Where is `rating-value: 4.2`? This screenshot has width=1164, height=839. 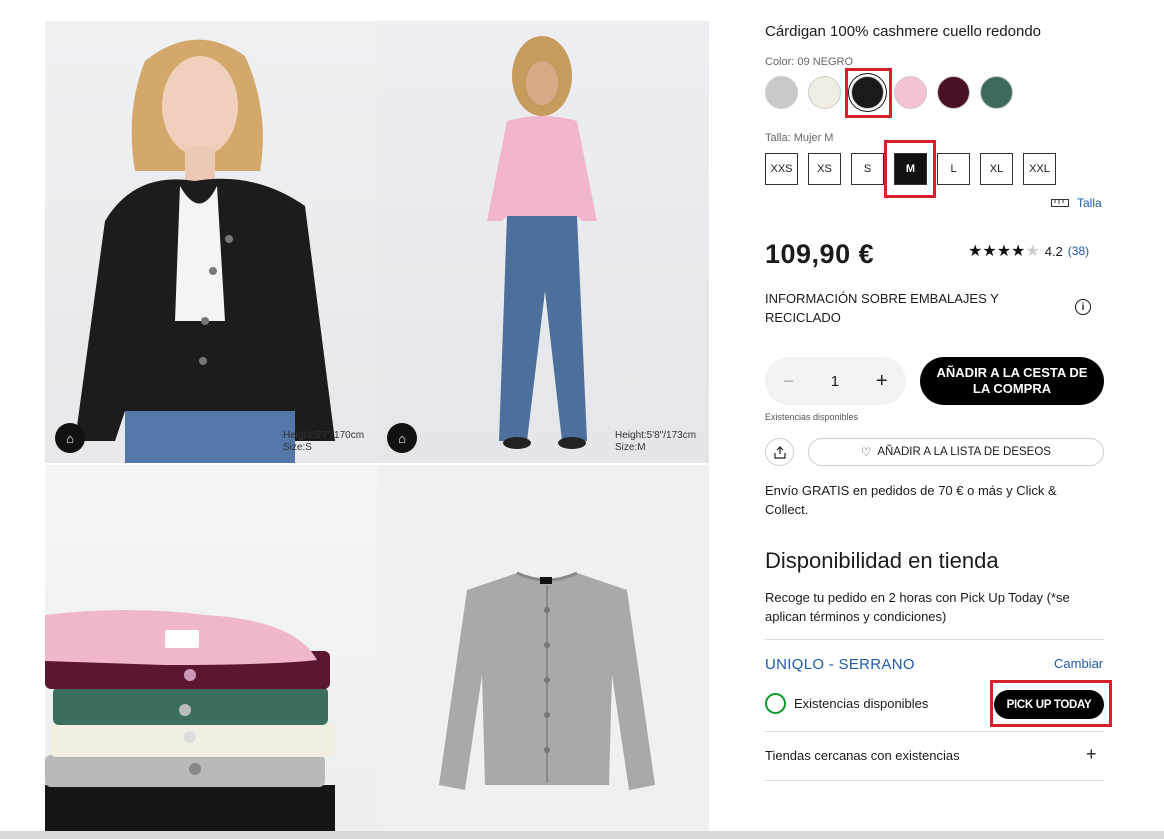 rating-value: 4.2 is located at coordinates (1053, 251).